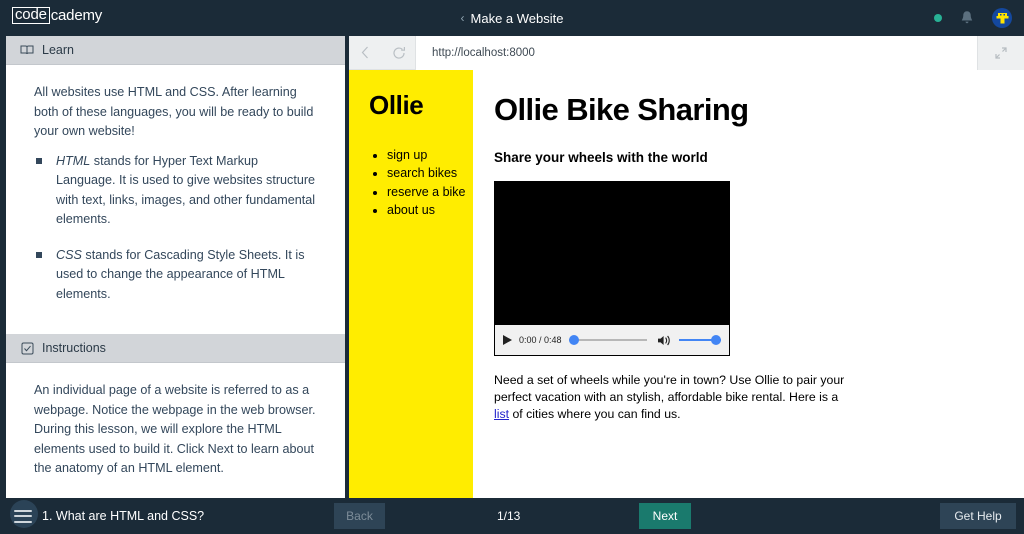 The width and height of the screenshot is (1024, 534). Describe the element at coordinates (463, 18) in the screenshot. I see `back-chevron-icon: ‹` at that location.